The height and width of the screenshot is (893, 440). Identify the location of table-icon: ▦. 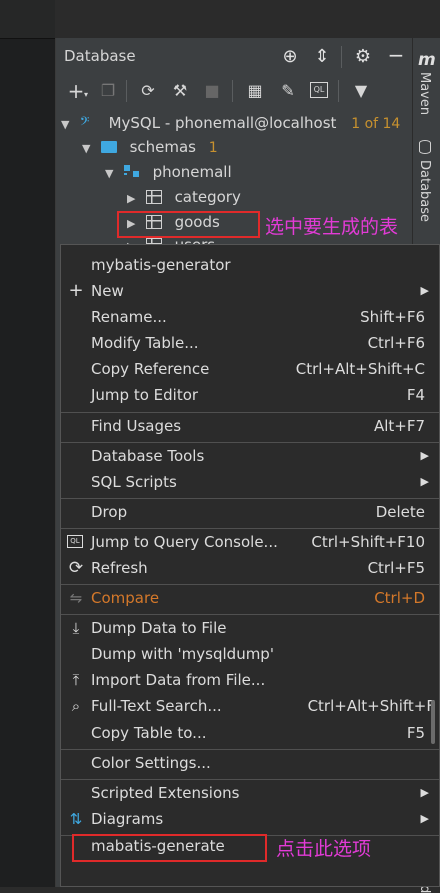
(255, 91).